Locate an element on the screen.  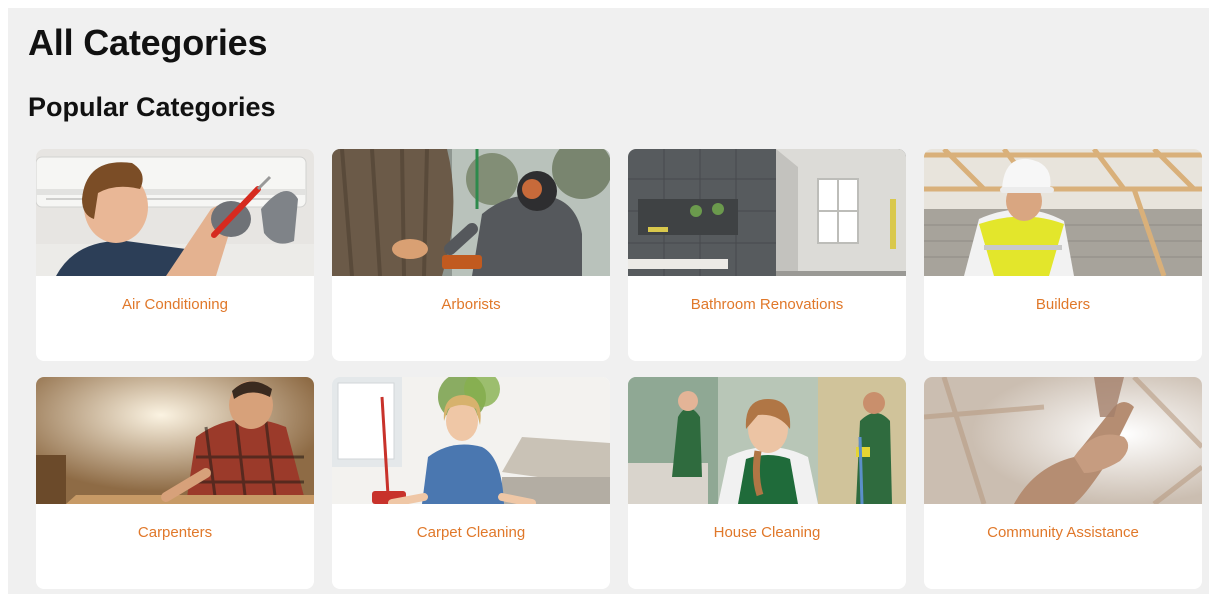
category-label: Carpenters is located at coordinates (175, 532).